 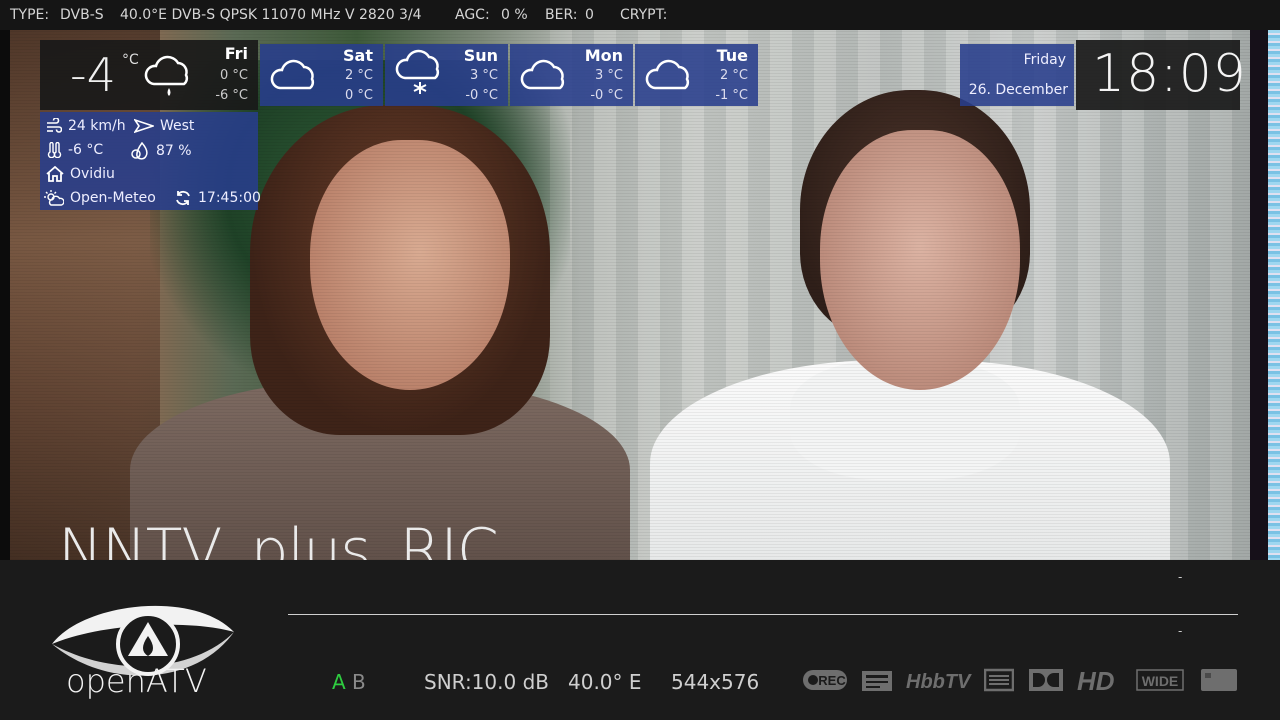 I want to click on dolby-icon, so click(x=1046, y=681).